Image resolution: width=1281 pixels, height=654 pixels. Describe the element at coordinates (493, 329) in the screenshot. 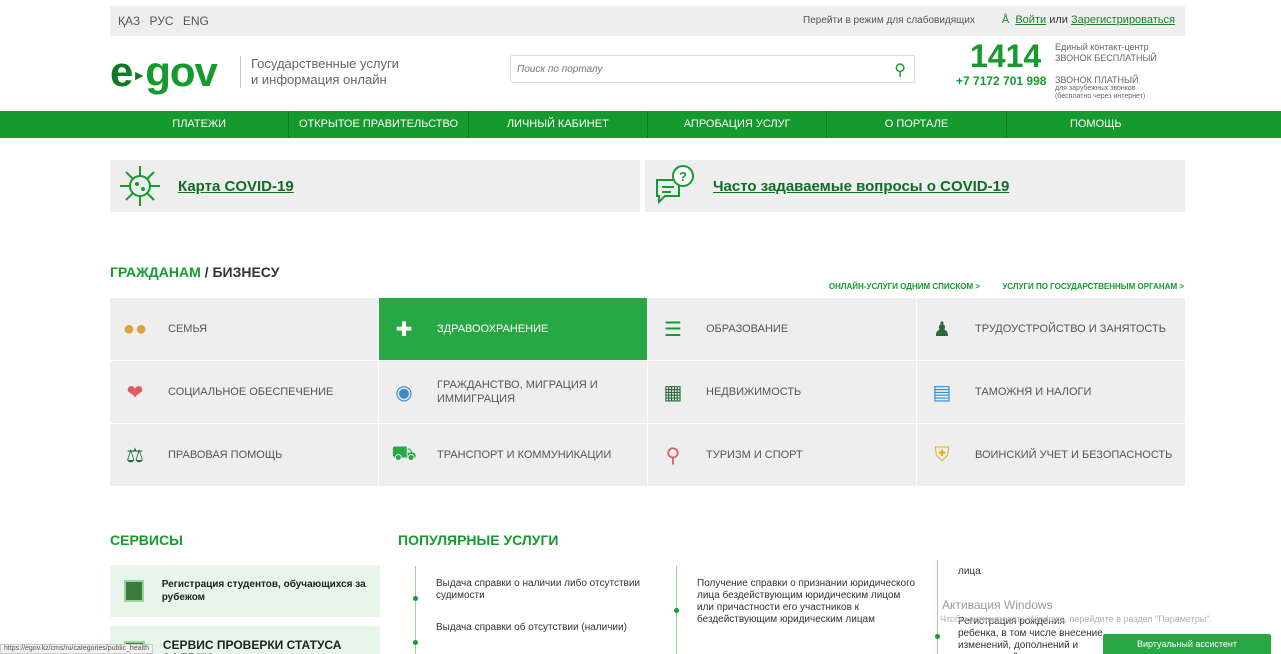

I see `category-label: Здравоохранение` at that location.